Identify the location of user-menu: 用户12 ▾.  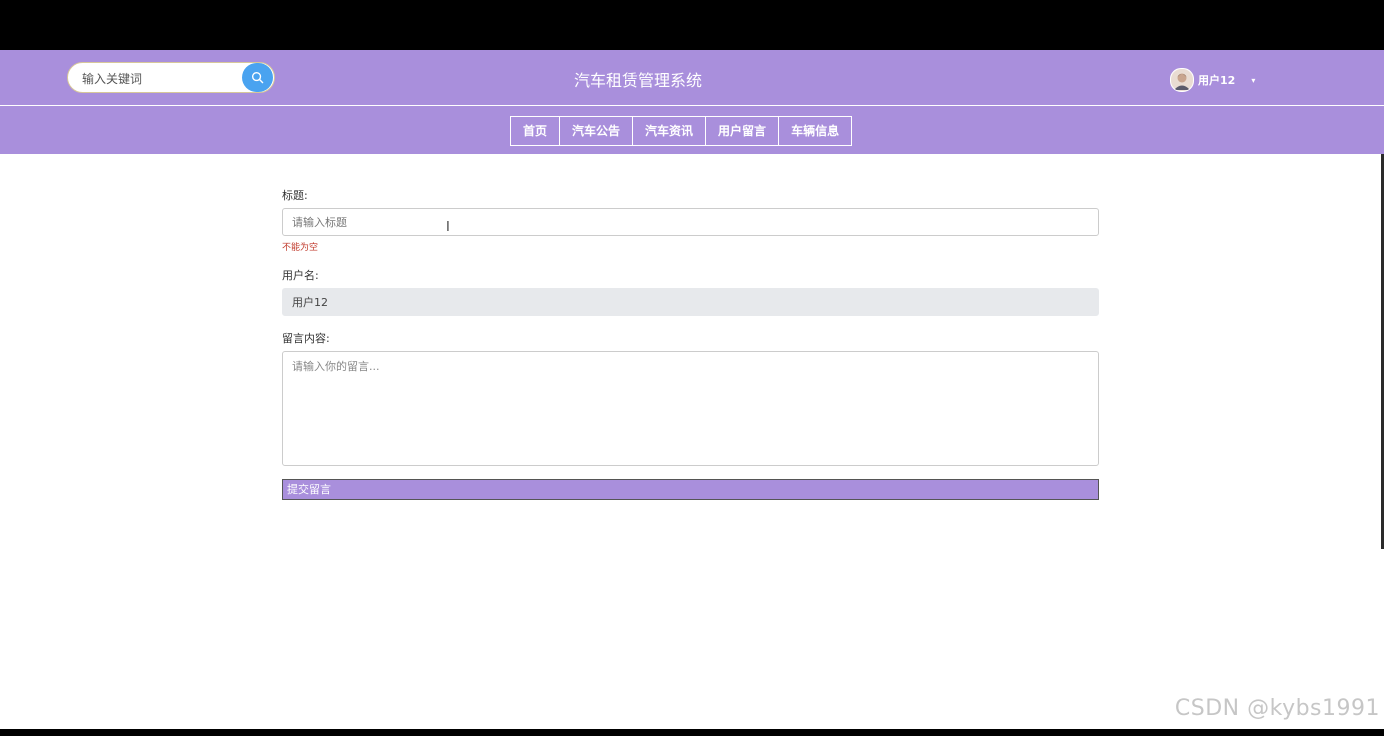
(1212, 80).